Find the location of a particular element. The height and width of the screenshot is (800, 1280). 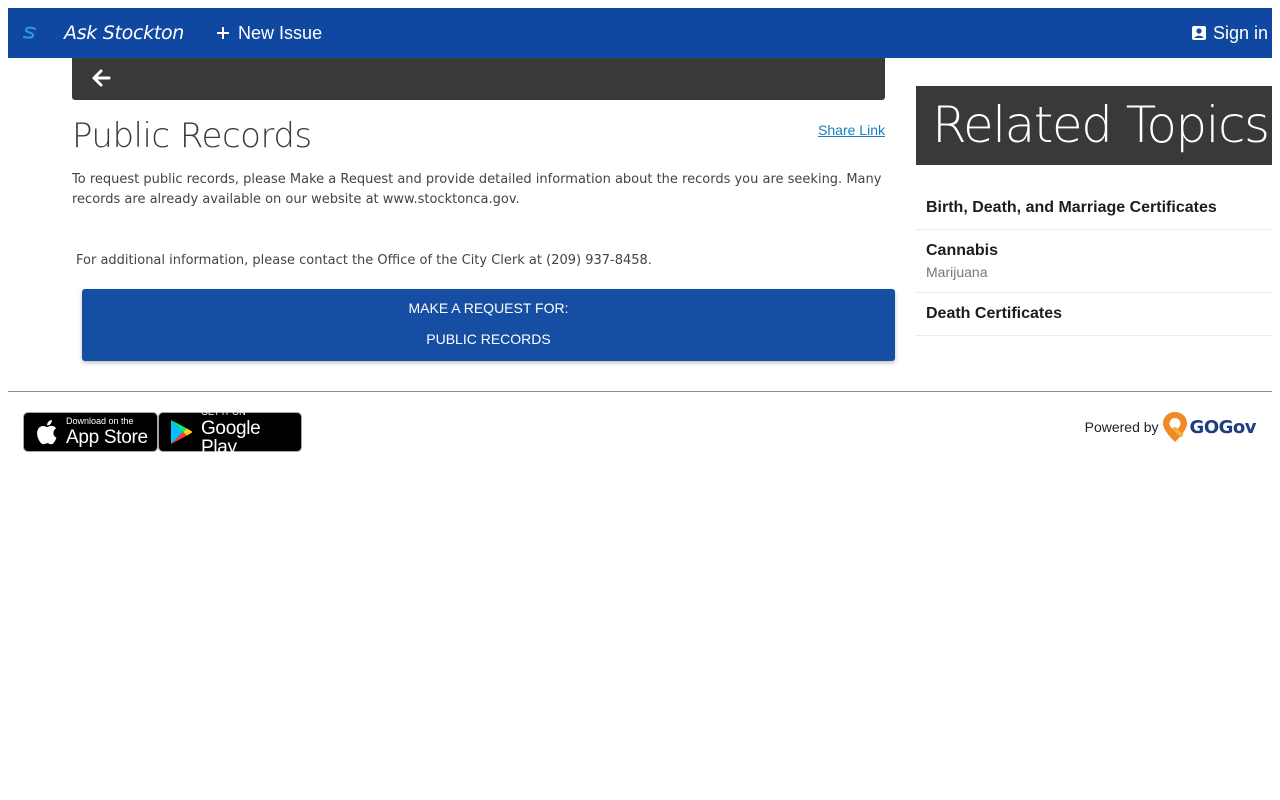

related-topics-header: Related Topics is located at coordinates (1094, 125).